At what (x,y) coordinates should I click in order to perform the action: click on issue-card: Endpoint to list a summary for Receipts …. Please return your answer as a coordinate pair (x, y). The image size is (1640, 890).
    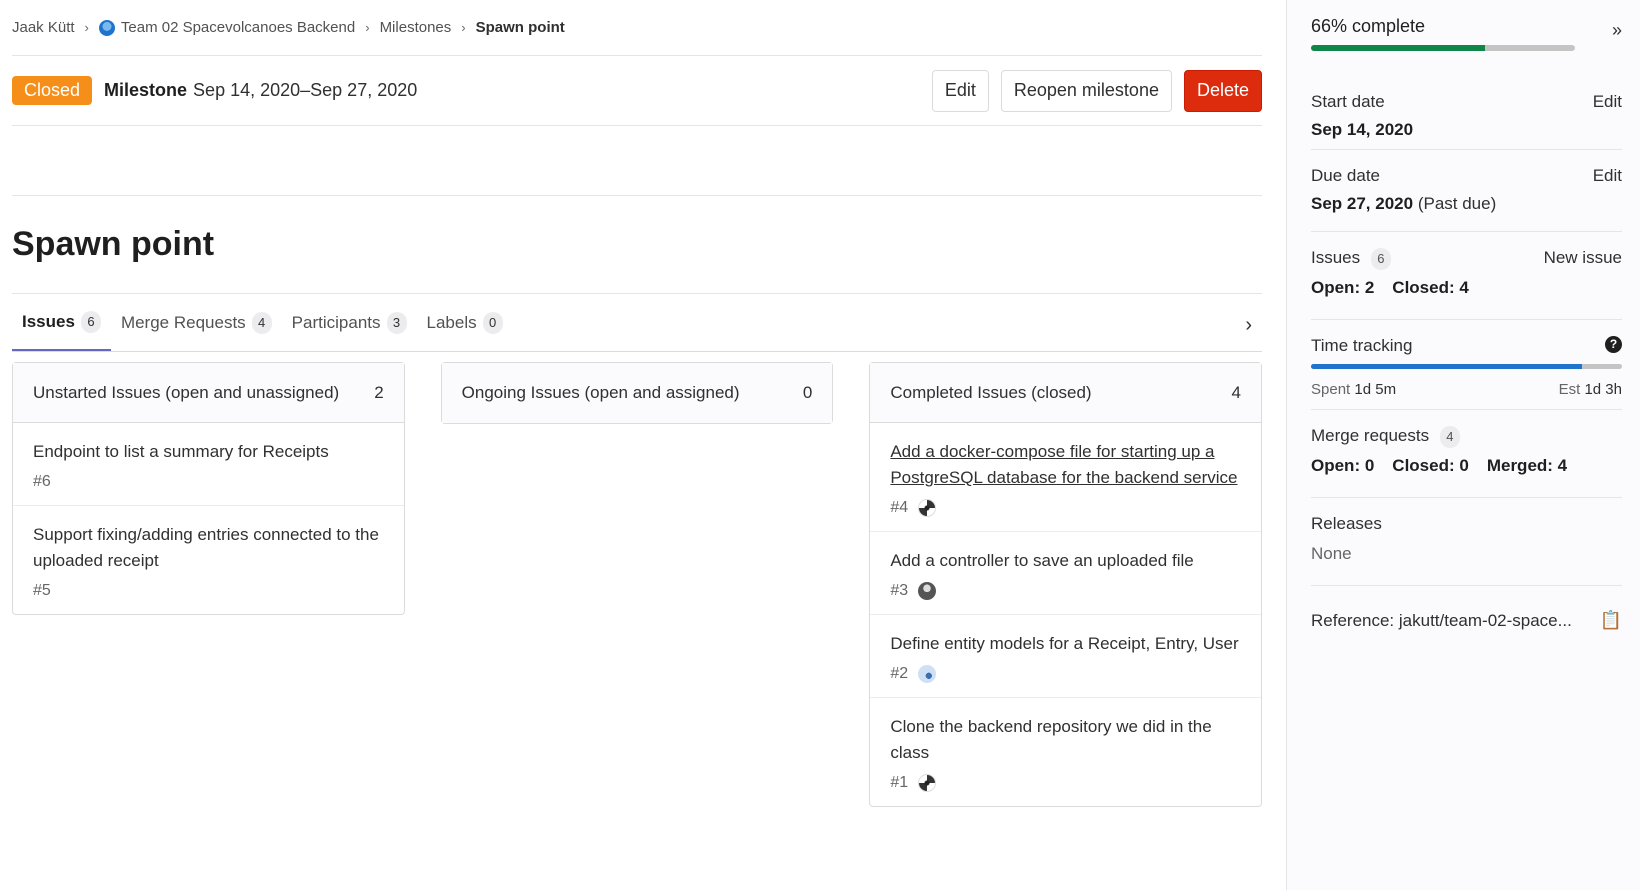
    Looking at the image, I should click on (208, 464).